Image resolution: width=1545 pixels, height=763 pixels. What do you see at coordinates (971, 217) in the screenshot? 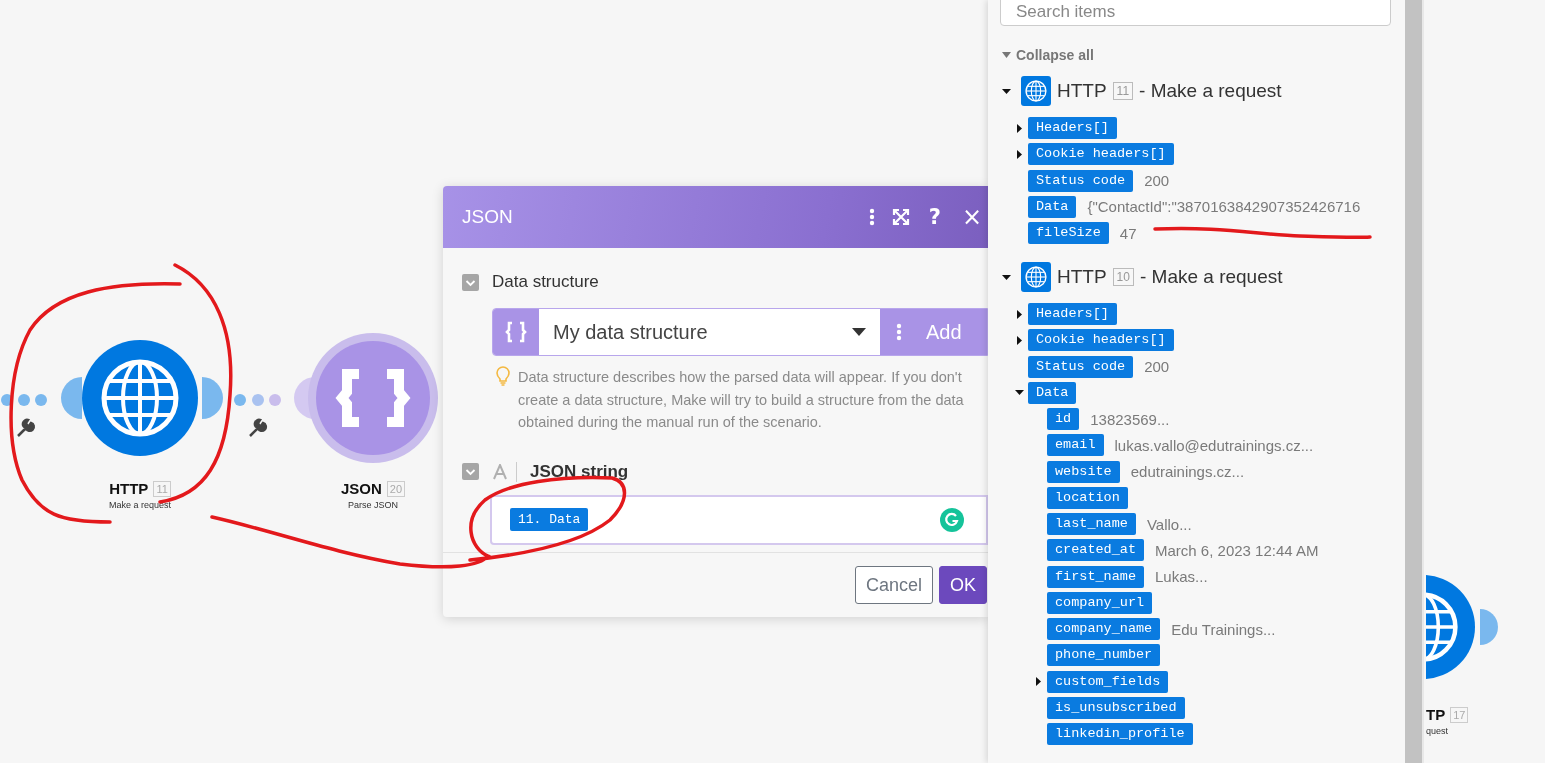
I see `close-button: ×` at bounding box center [971, 217].